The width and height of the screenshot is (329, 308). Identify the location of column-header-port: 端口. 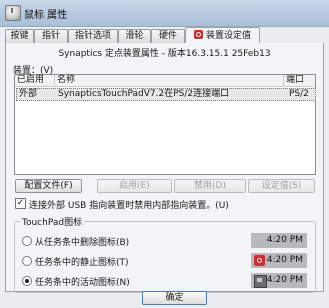
(299, 81).